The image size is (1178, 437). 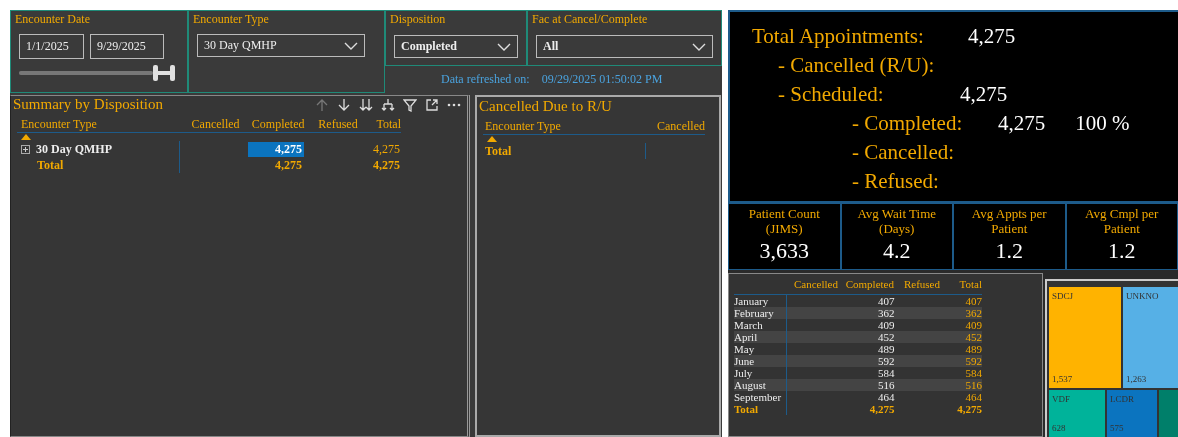 What do you see at coordinates (87, 104) in the screenshot?
I see `panel-title: Summary by Disposition` at bounding box center [87, 104].